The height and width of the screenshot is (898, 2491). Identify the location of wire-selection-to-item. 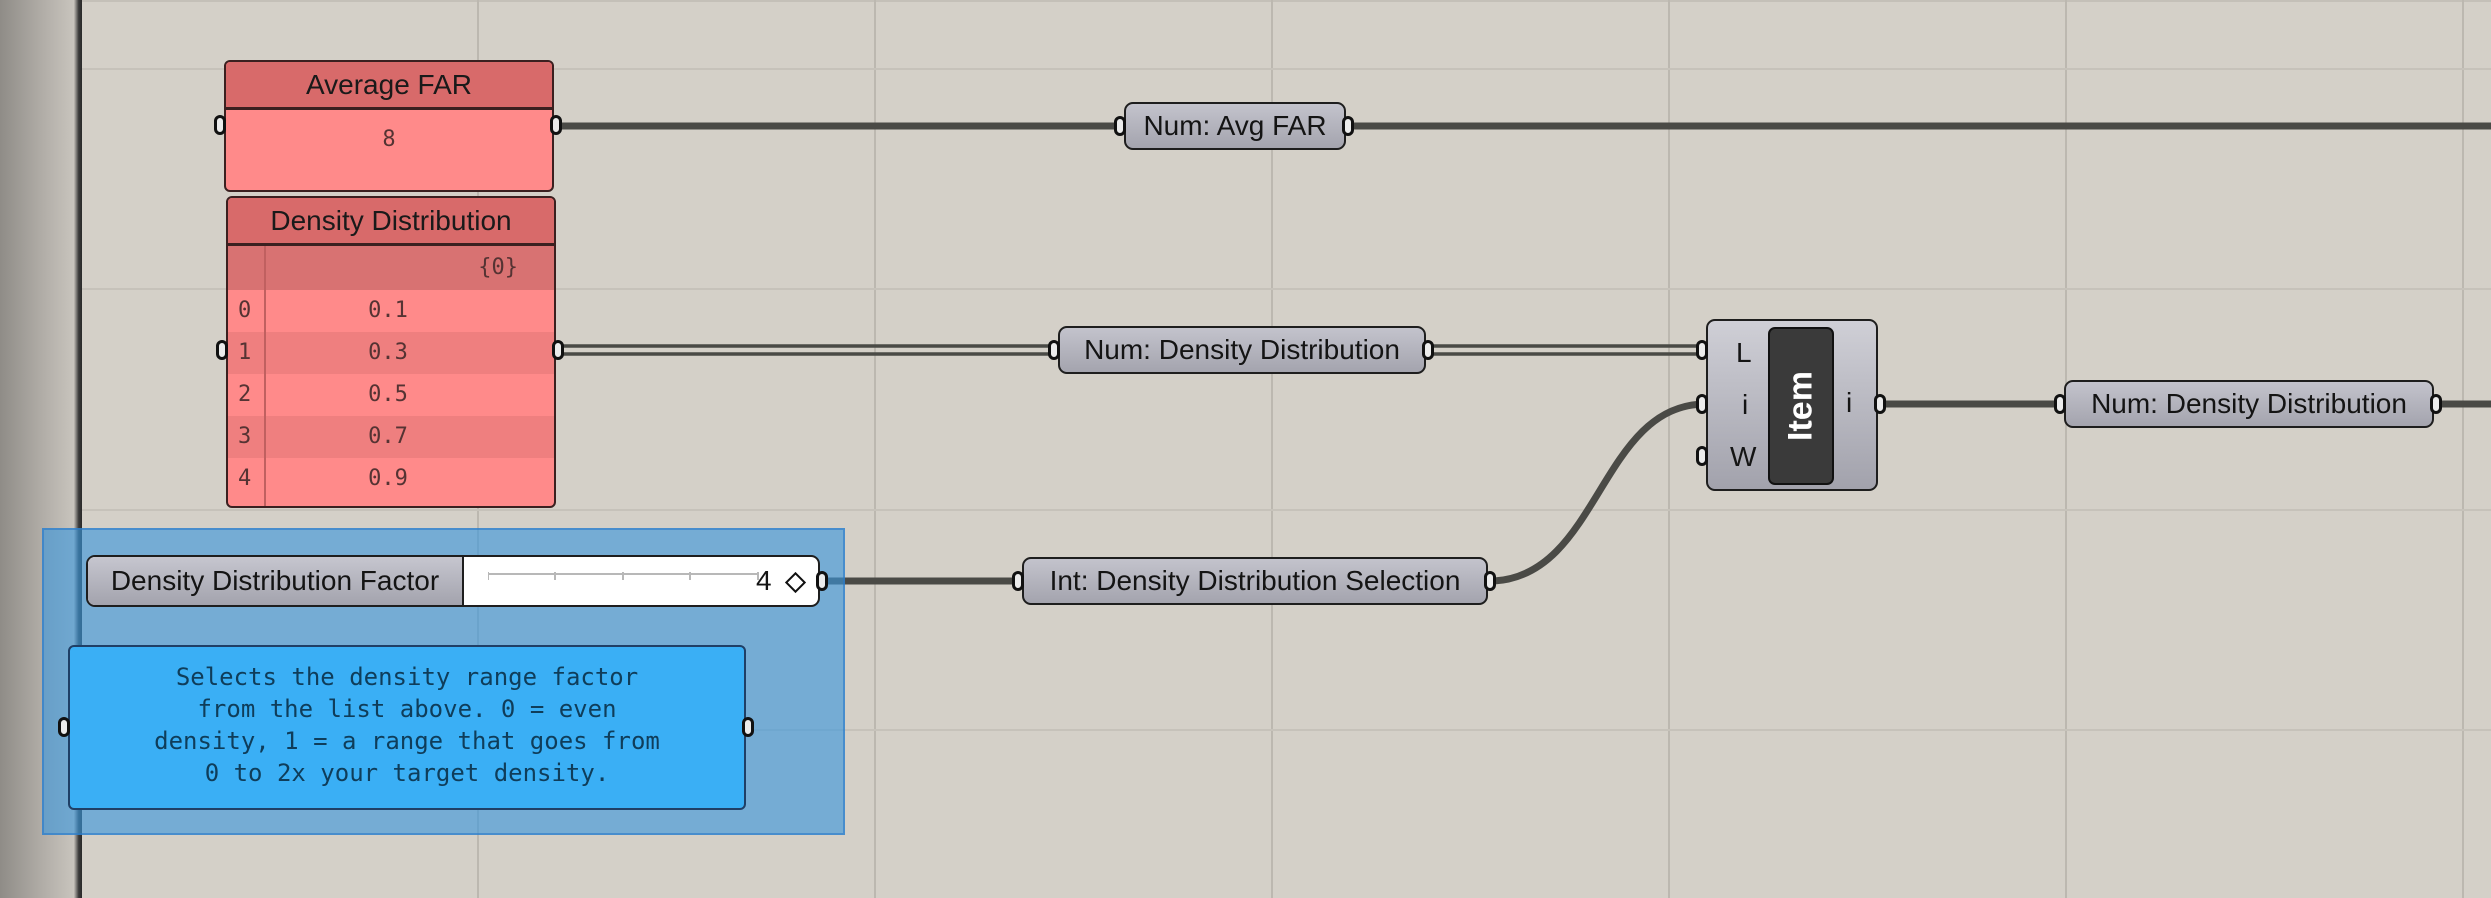
(1600, 492).